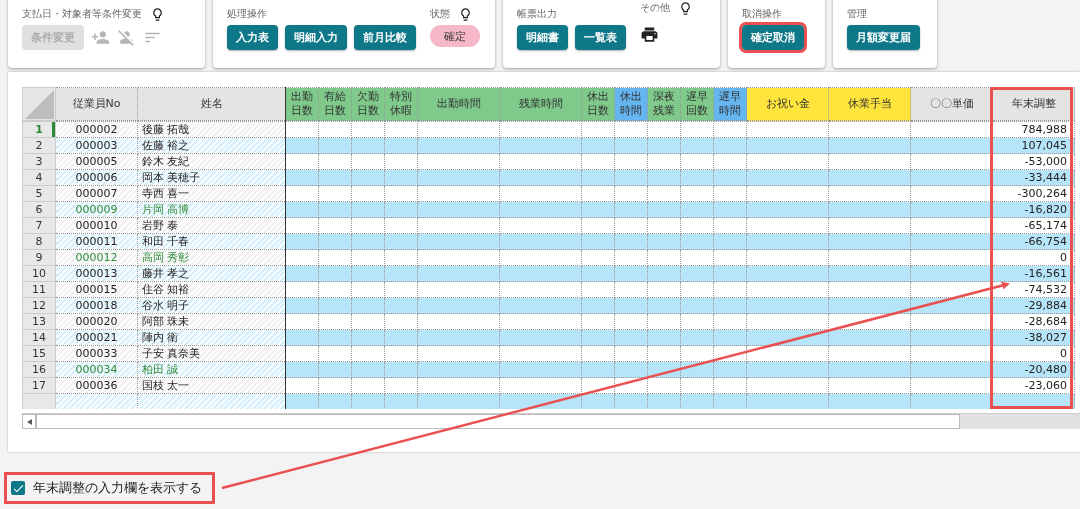 The image size is (1080, 509). What do you see at coordinates (598, 104) in the screenshot?
I see `column-header: 休出日数` at bounding box center [598, 104].